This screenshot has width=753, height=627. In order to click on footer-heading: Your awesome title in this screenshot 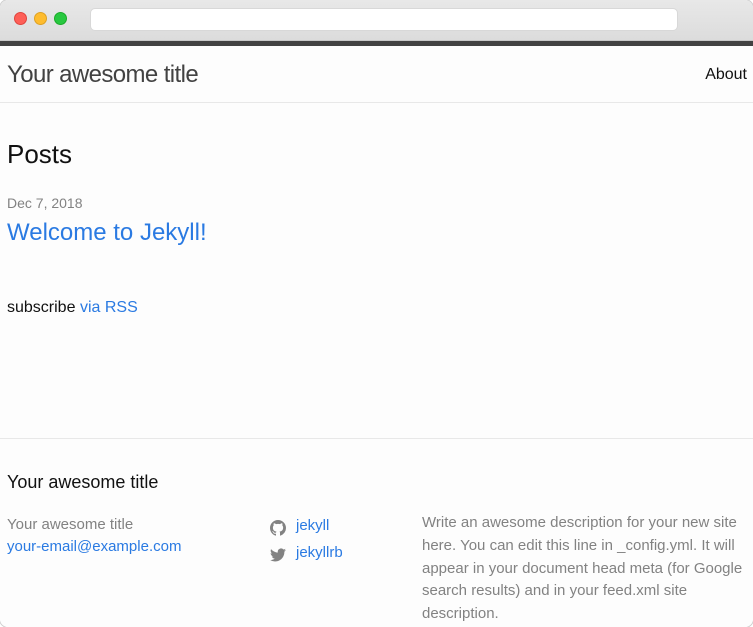, I will do `click(83, 482)`.